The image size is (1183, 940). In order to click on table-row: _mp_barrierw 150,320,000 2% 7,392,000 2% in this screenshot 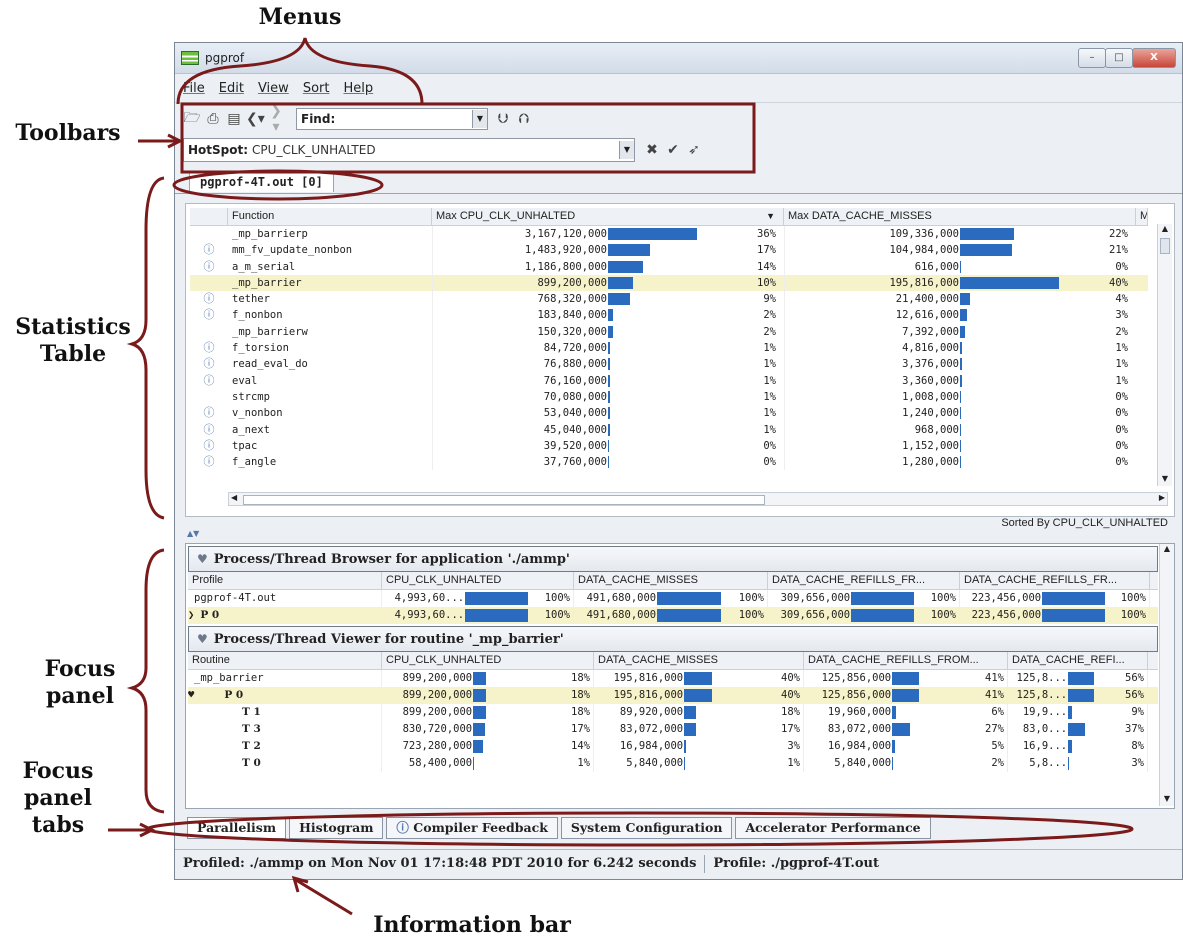, I will do `click(669, 332)`.